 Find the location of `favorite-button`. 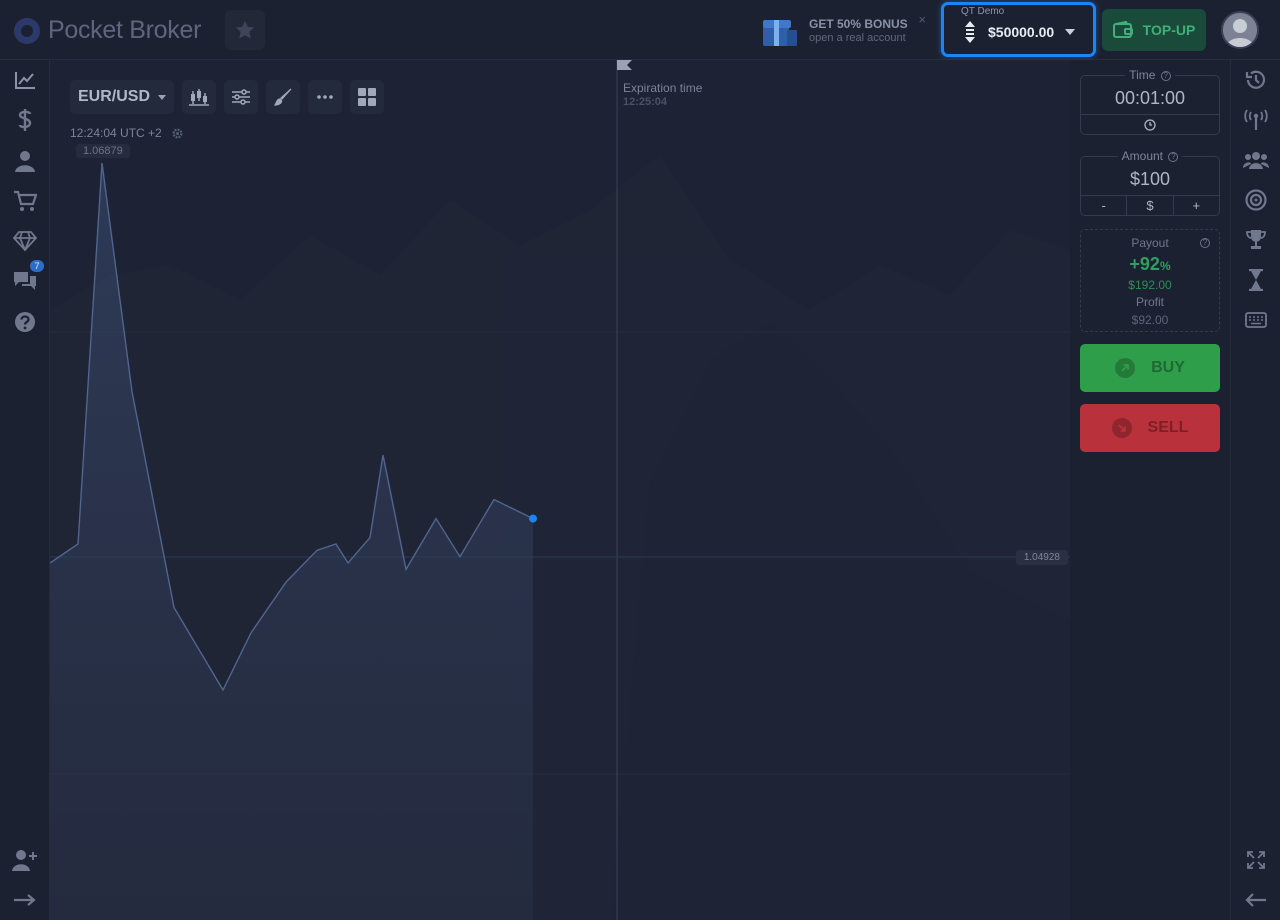

favorite-button is located at coordinates (245, 30).